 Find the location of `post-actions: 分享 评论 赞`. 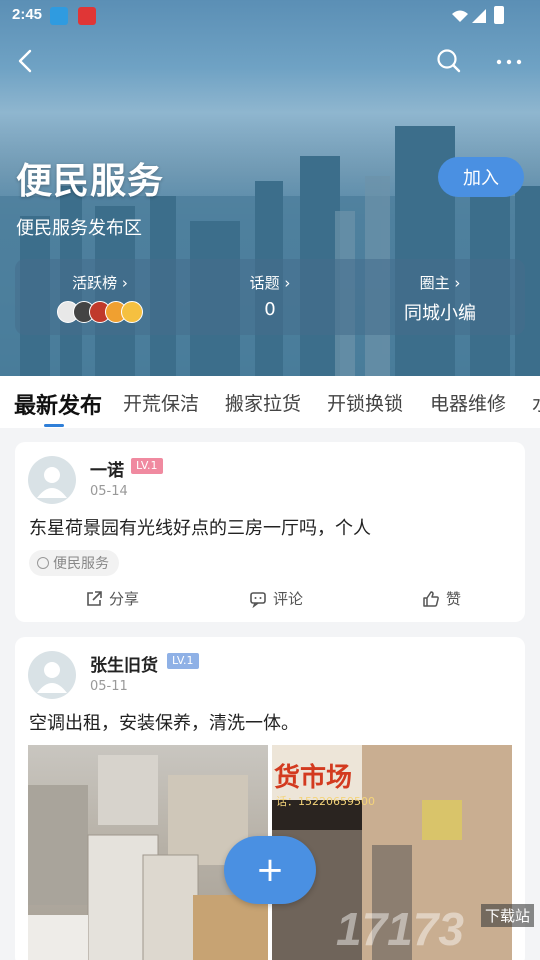

post-actions: 分享 评论 赞 is located at coordinates (270, 600).